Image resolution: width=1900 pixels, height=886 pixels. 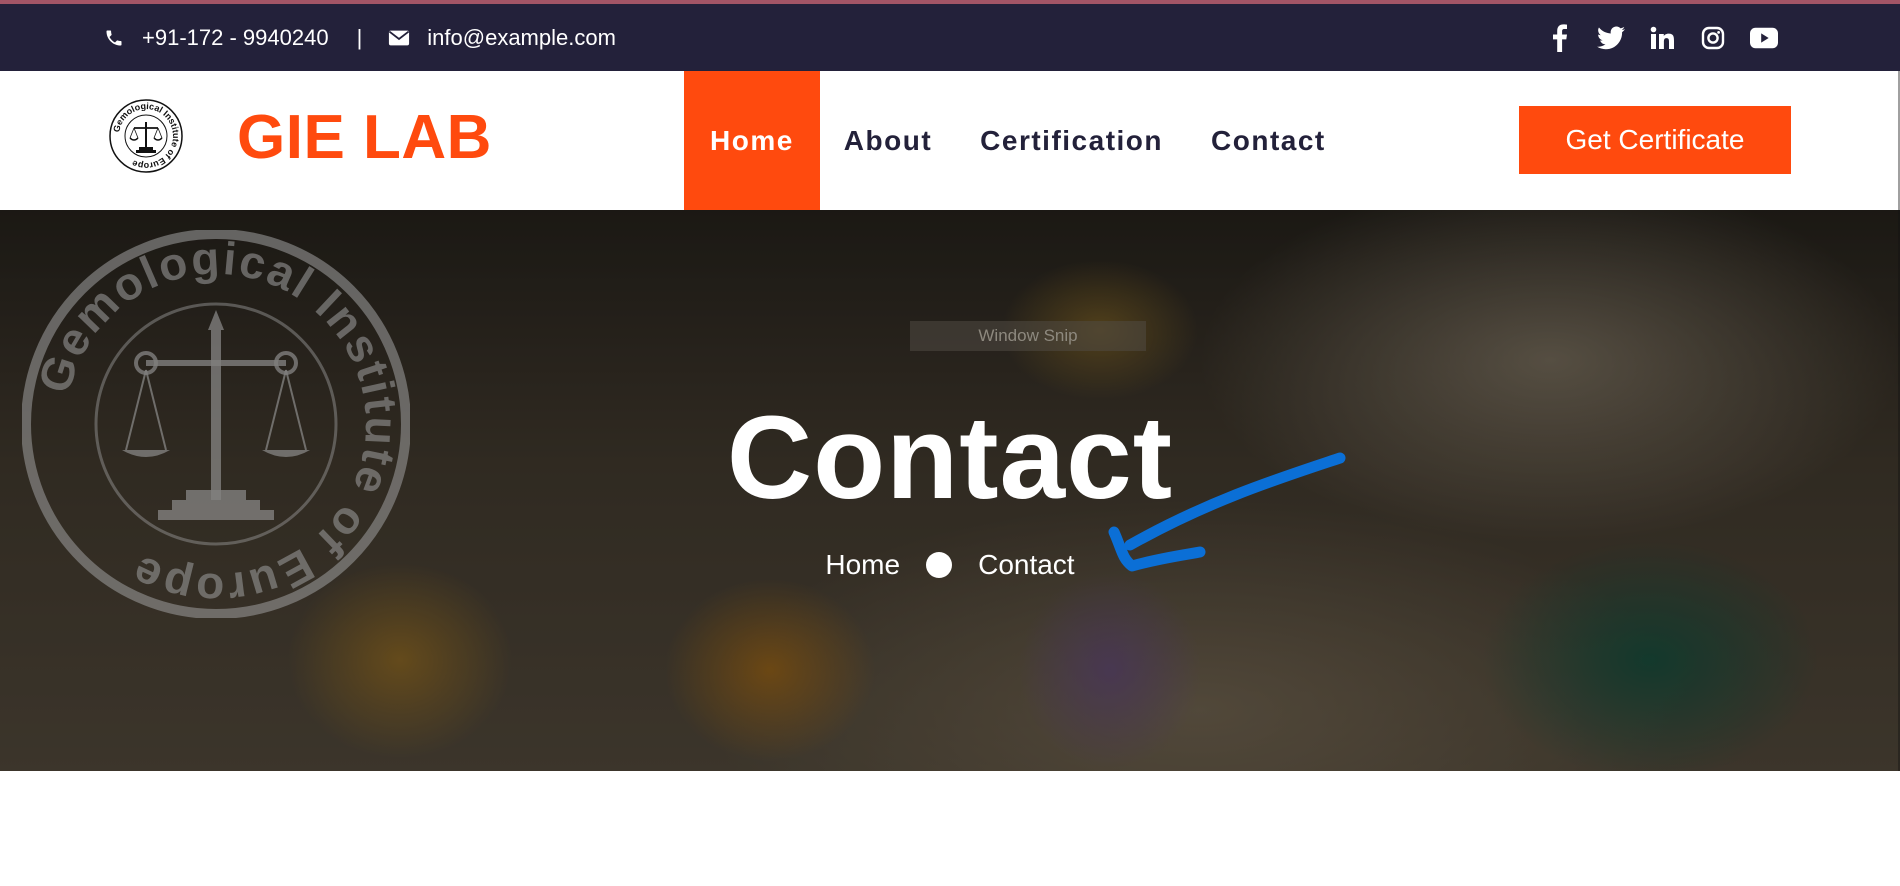 I want to click on top-bar: +91-172 - 9940240 | info@example.com, so click(x=950, y=37).